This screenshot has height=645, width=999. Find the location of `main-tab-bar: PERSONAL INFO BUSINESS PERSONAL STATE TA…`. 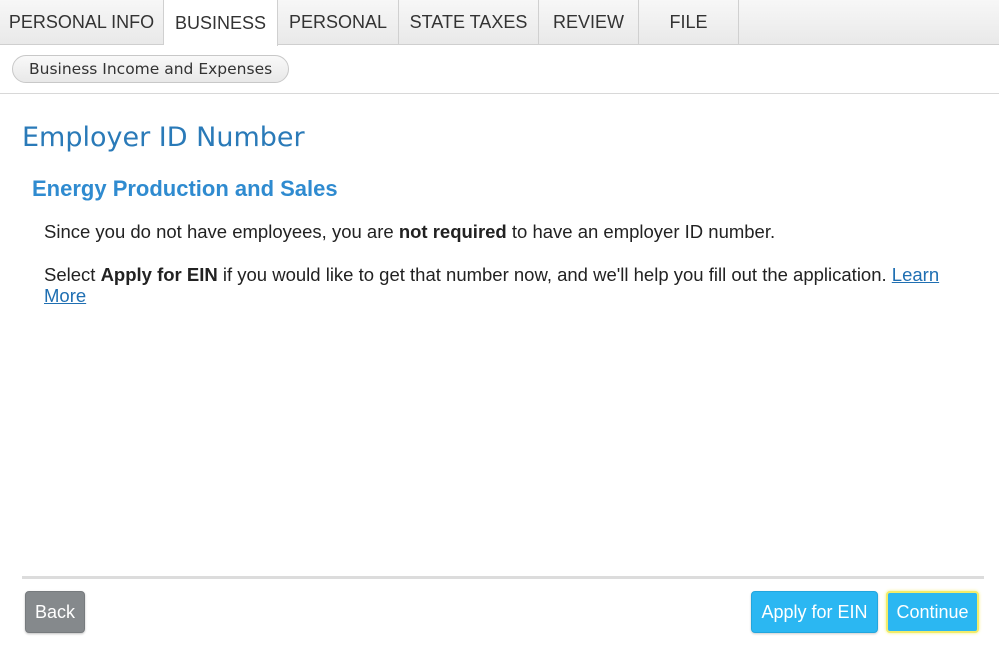

main-tab-bar: PERSONAL INFO BUSINESS PERSONAL STATE TA… is located at coordinates (499, 23).